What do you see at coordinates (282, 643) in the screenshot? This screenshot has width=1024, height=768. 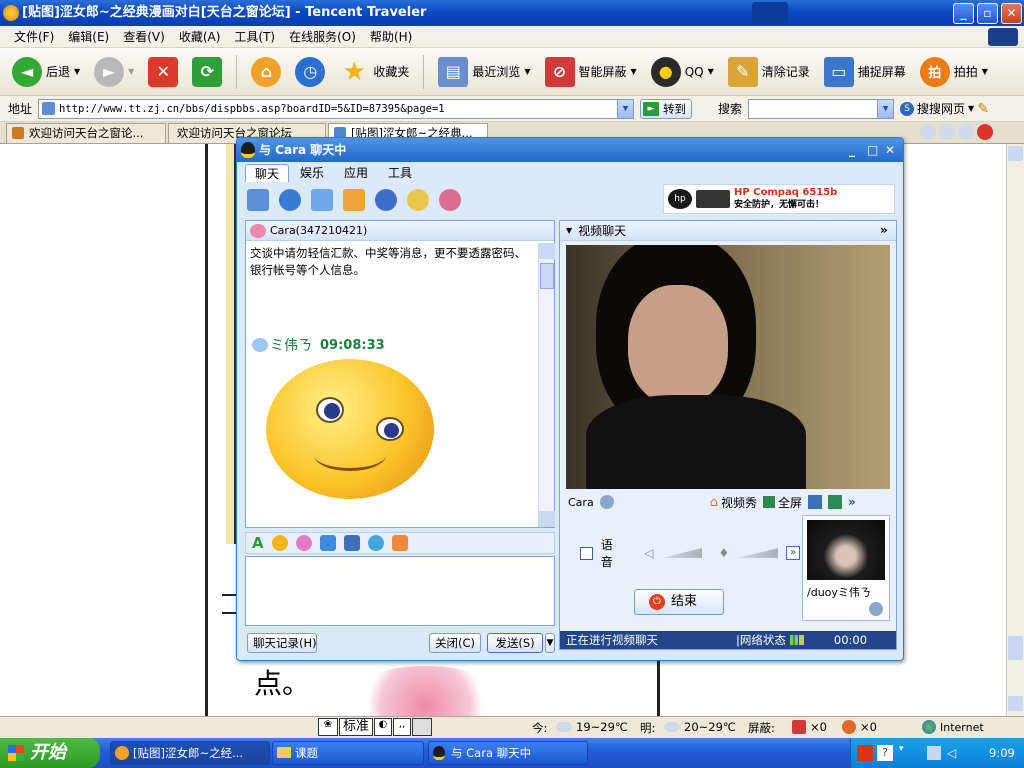 I see `chat-history-button: 聊天记录(H)` at bounding box center [282, 643].